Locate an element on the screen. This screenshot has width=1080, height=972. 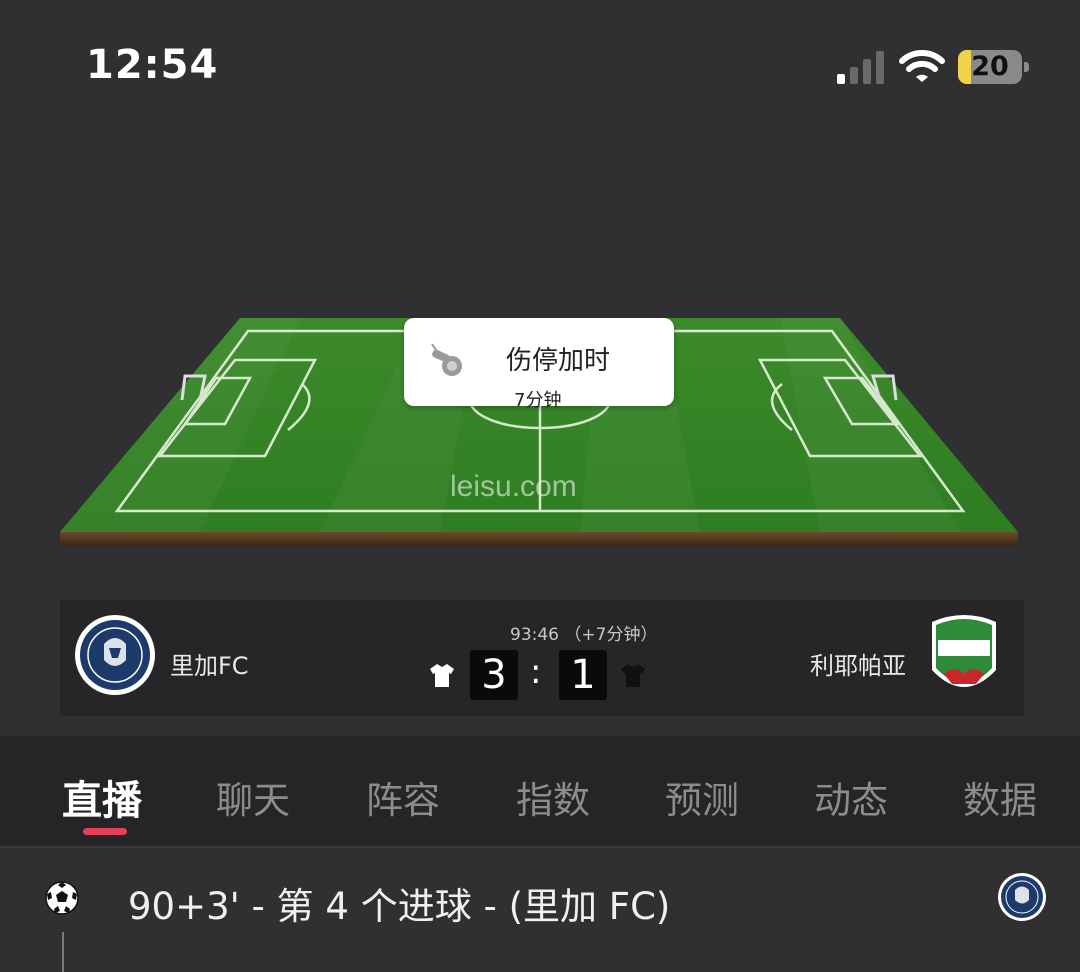
battery-icon: 20 is located at coordinates (994, 68).